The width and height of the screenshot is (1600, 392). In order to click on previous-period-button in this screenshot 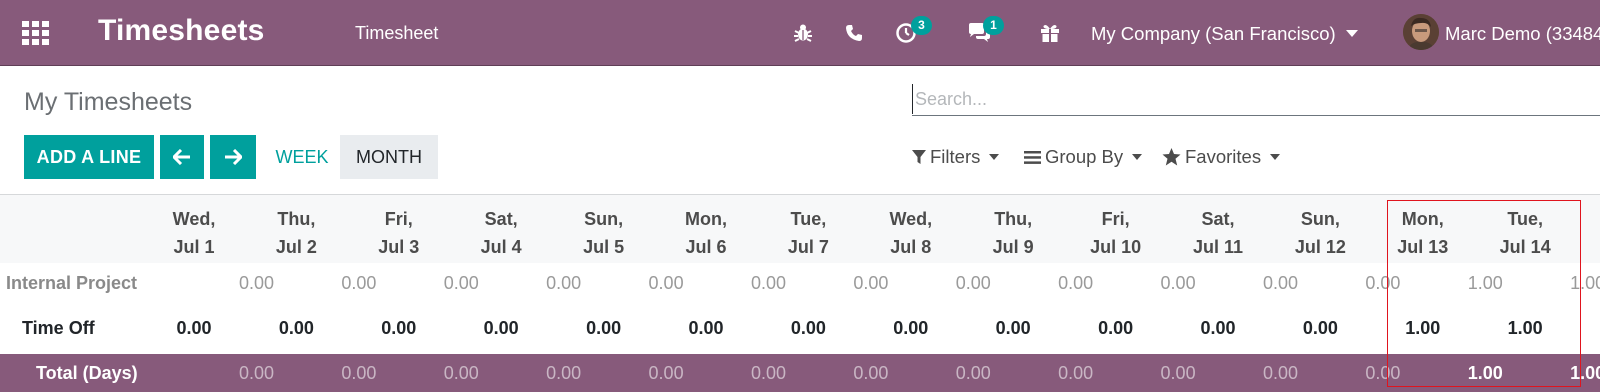, I will do `click(182, 157)`.